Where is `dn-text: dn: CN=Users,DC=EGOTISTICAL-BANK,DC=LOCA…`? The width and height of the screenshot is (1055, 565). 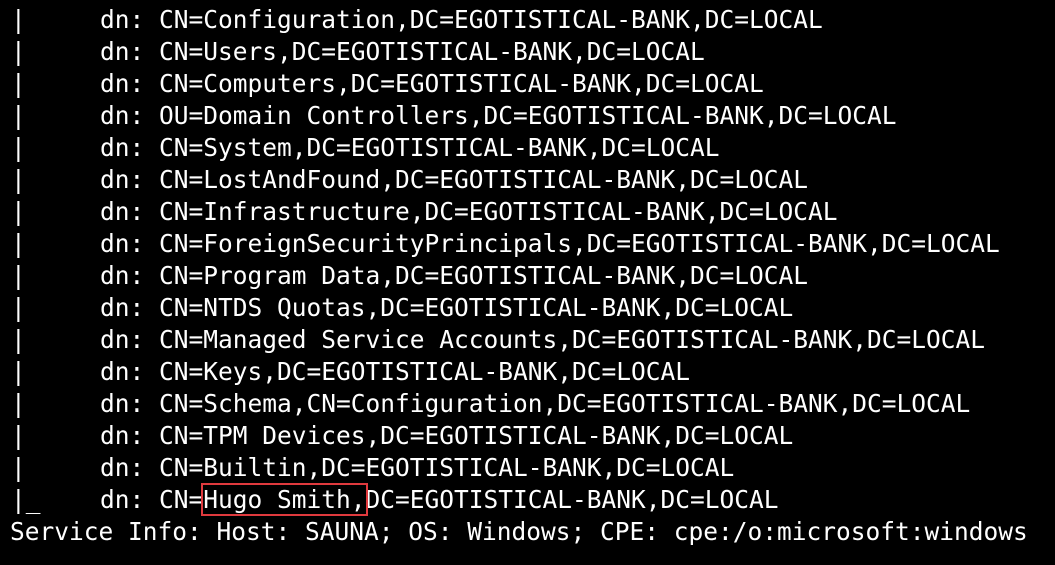
dn-text: dn: CN=Users,DC=EGOTISTICAL-BANK,DC=LOCA… is located at coordinates (402, 51).